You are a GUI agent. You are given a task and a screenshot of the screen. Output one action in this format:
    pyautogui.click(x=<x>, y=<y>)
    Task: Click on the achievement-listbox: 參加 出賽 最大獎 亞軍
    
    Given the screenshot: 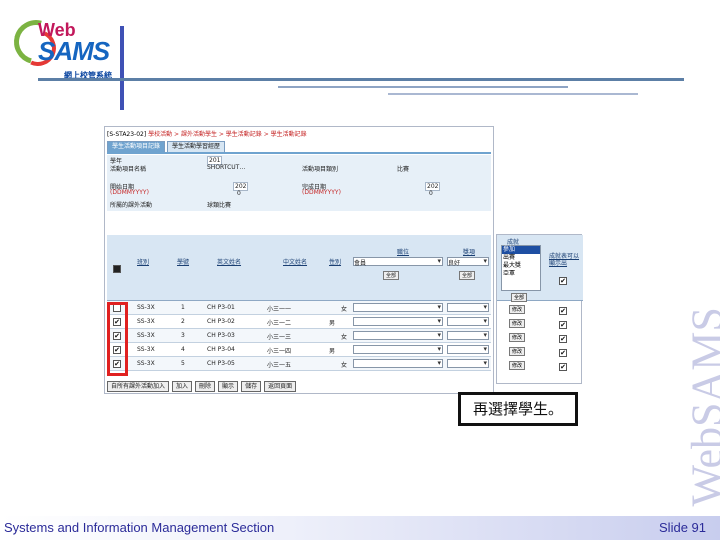 What is the action you would take?
    pyautogui.click(x=521, y=268)
    